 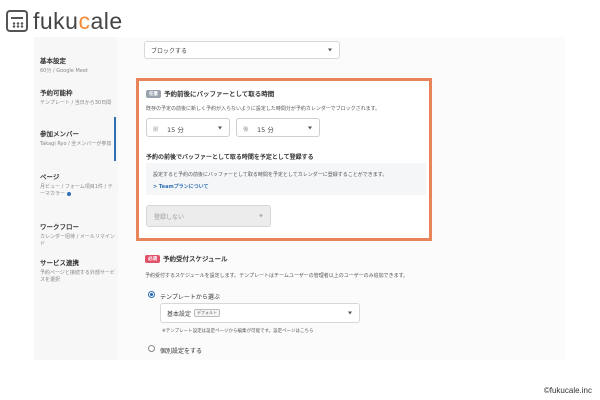 I want to click on info-box, so click(x=286, y=179).